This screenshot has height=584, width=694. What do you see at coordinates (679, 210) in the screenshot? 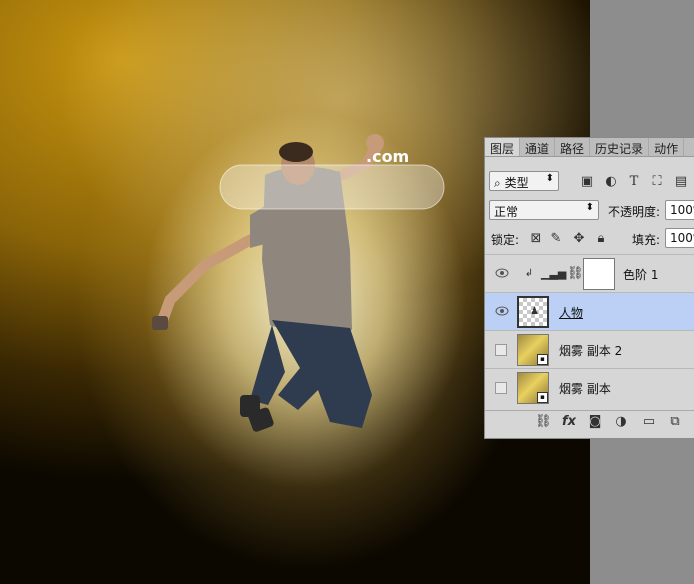
I see `opacity-input: 100%` at bounding box center [679, 210].